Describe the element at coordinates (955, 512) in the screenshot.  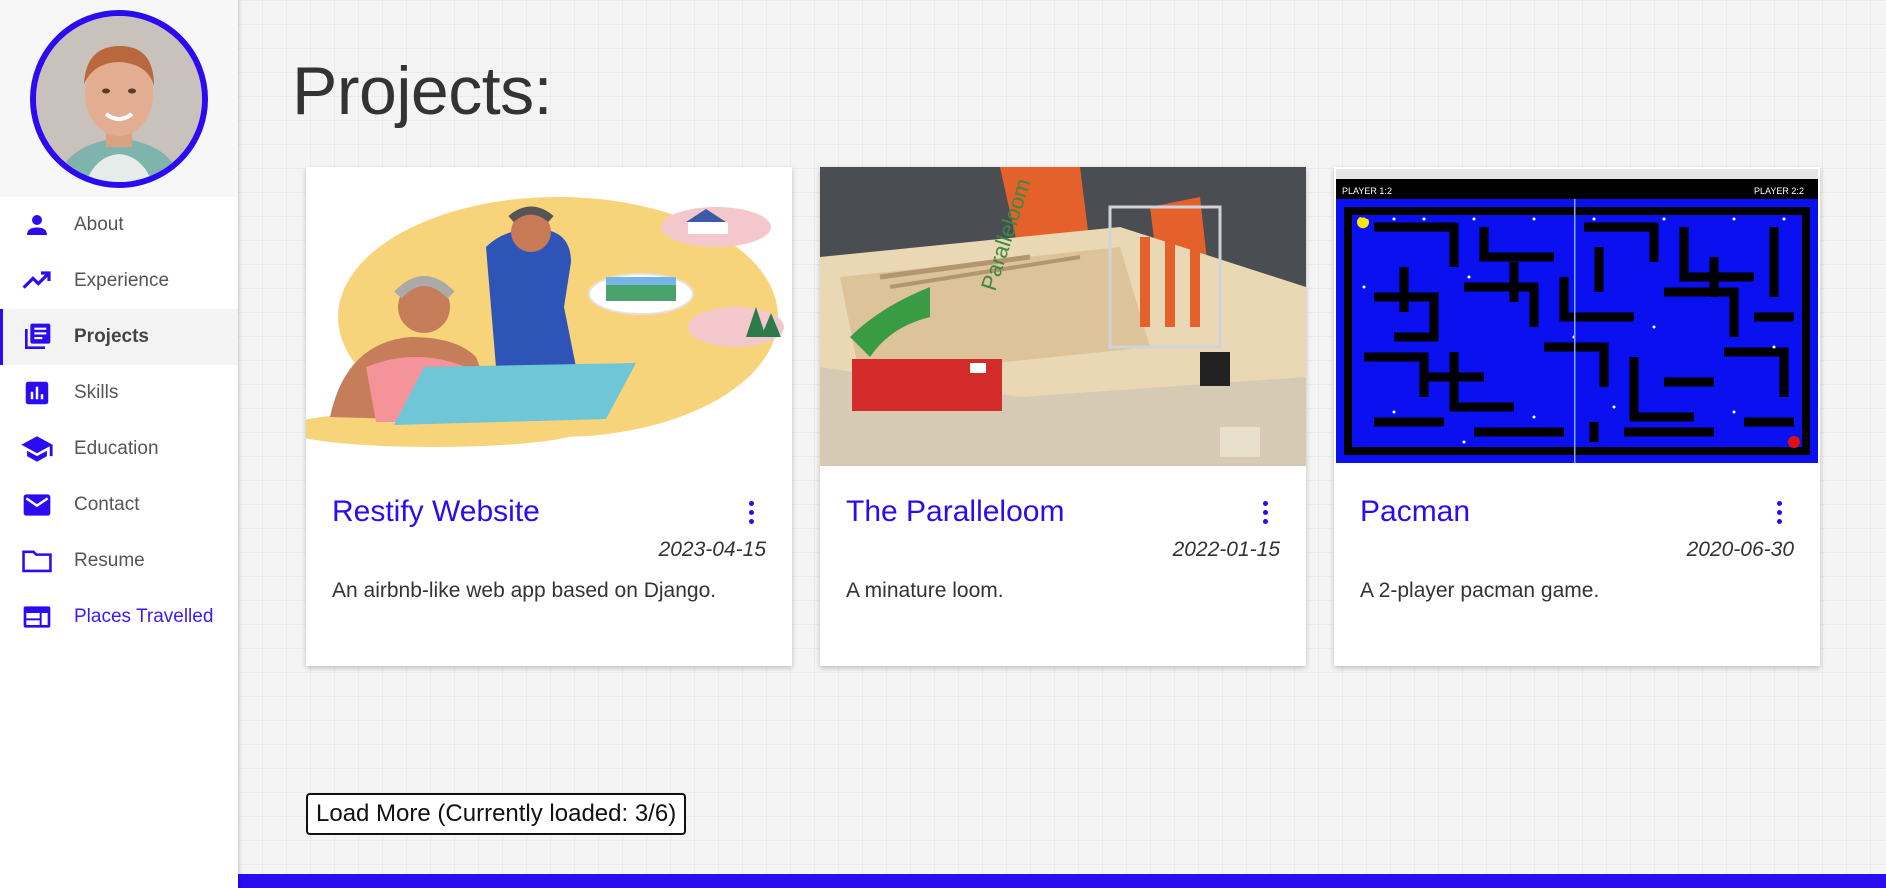
I see `project-title-link: The Paralleloom` at that location.